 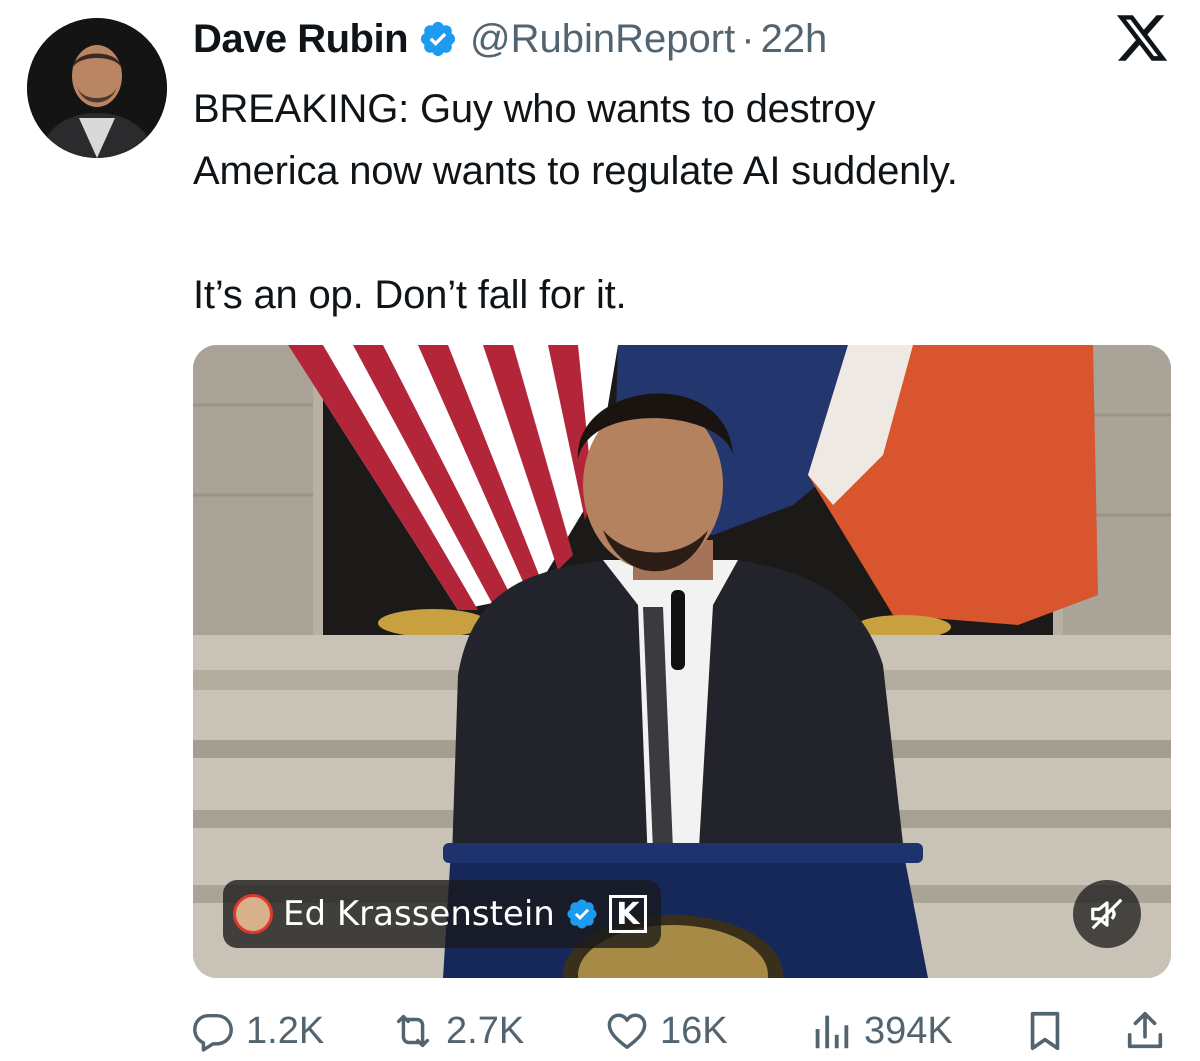 I want to click on share-icon, so click(x=1145, y=1030).